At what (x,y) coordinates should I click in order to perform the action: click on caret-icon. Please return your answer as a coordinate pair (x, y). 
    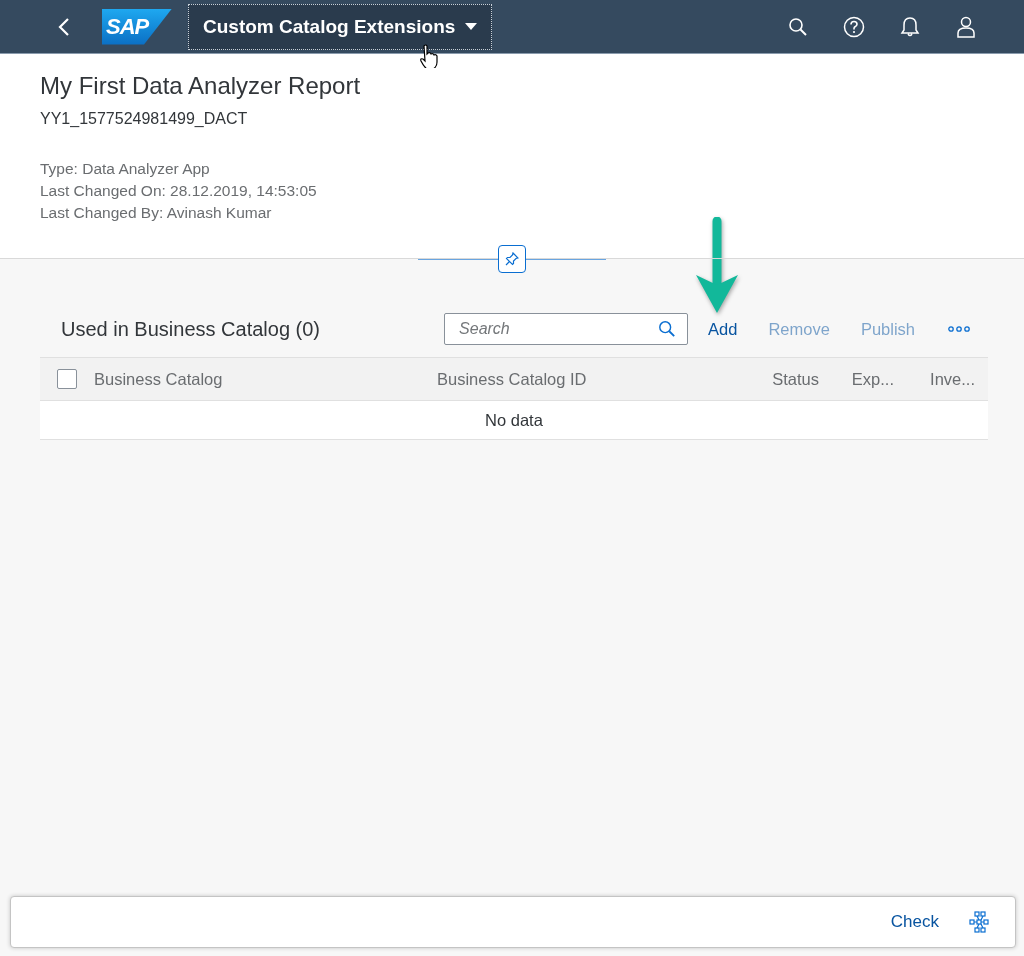
    Looking at the image, I should click on (471, 26).